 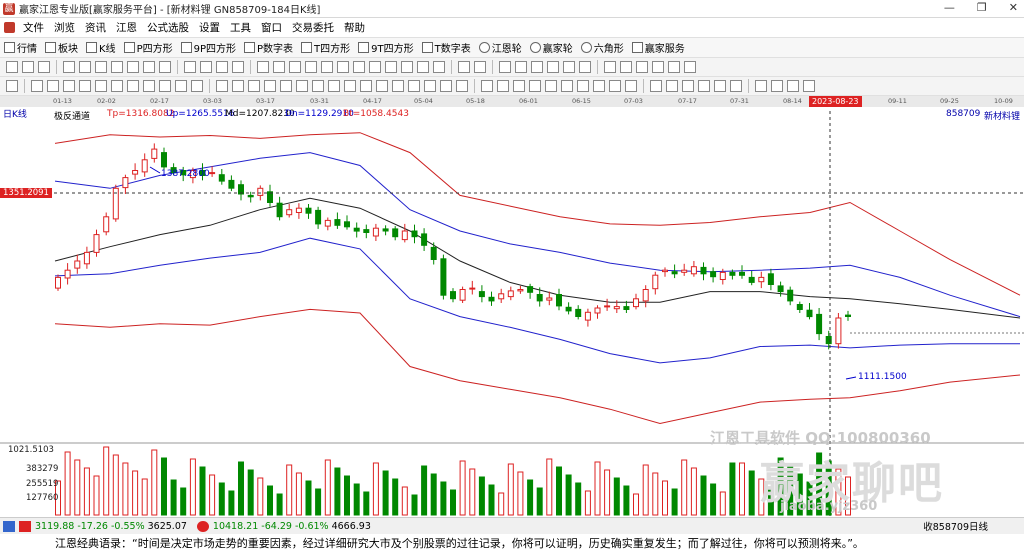 What do you see at coordinates (209, 27) in the screenshot?
I see `menu-settings: 设置` at bounding box center [209, 27].